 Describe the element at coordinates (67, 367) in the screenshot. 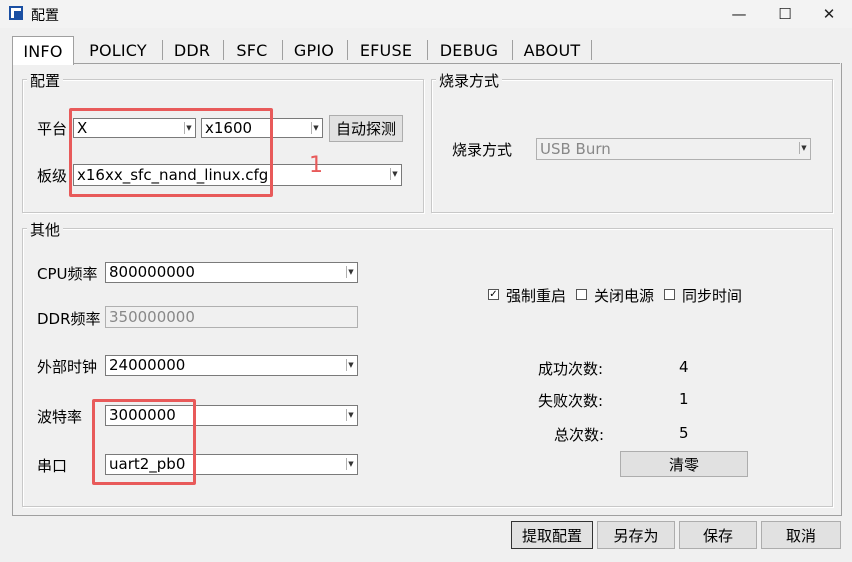

I see `external-clock-label: 外部时钟` at that location.